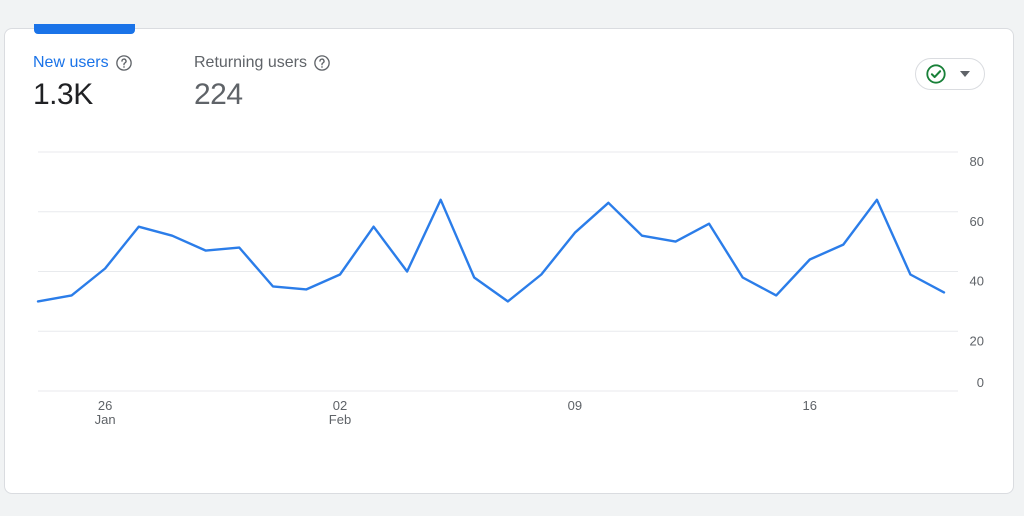  Describe the element at coordinates (575, 405) in the screenshot. I see `x-tick-label: 09` at that location.